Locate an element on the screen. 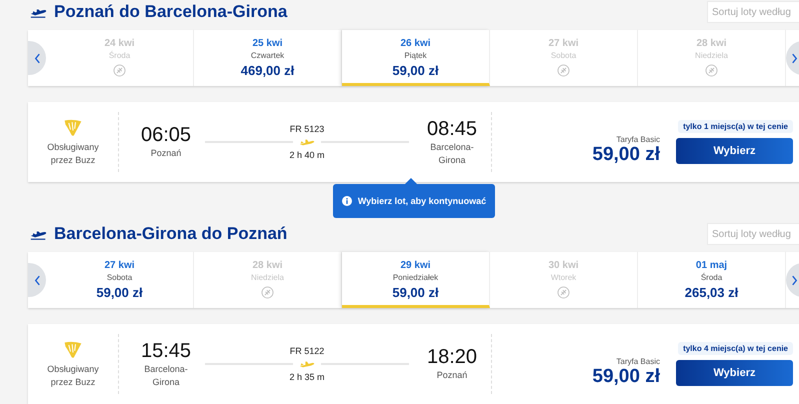  date-label: 25 kwi is located at coordinates (267, 43).